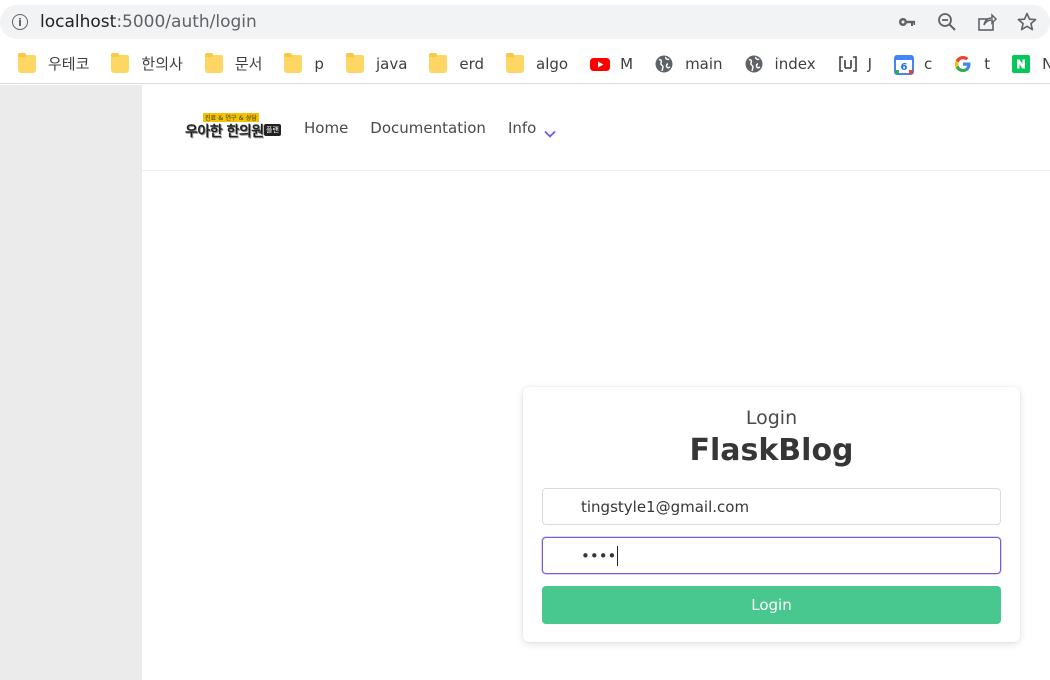 The height and width of the screenshot is (680, 1050). Describe the element at coordinates (78, 22) in the screenshot. I see `url-host: localhost` at that location.